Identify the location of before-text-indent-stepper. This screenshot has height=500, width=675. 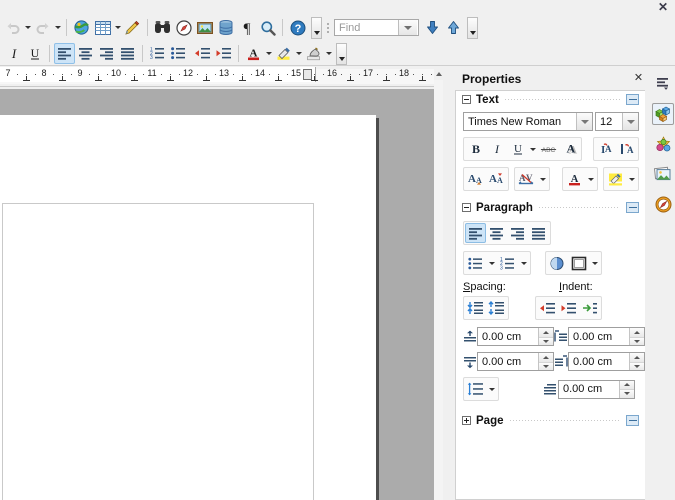
(636, 336).